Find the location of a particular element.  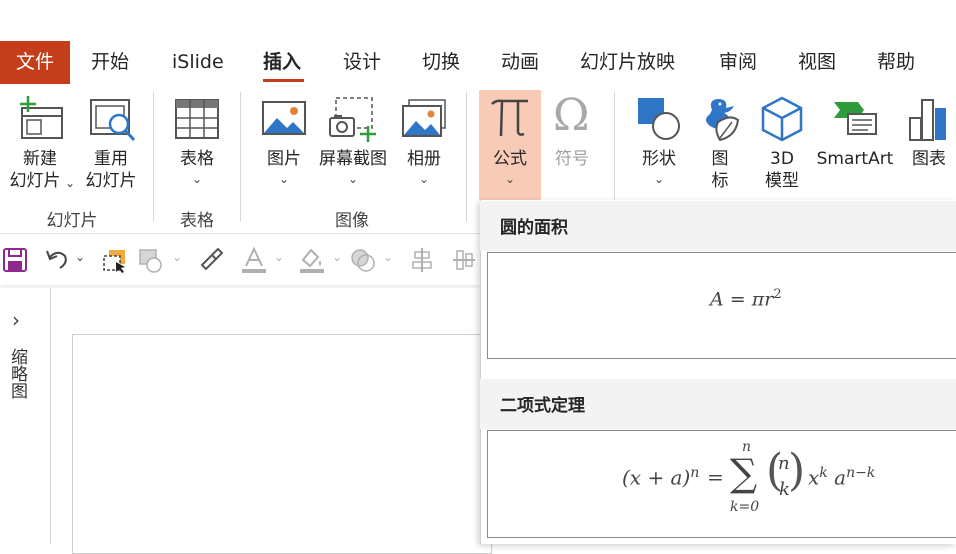

menu-slideshow: 幻灯片放映 is located at coordinates (627, 62).